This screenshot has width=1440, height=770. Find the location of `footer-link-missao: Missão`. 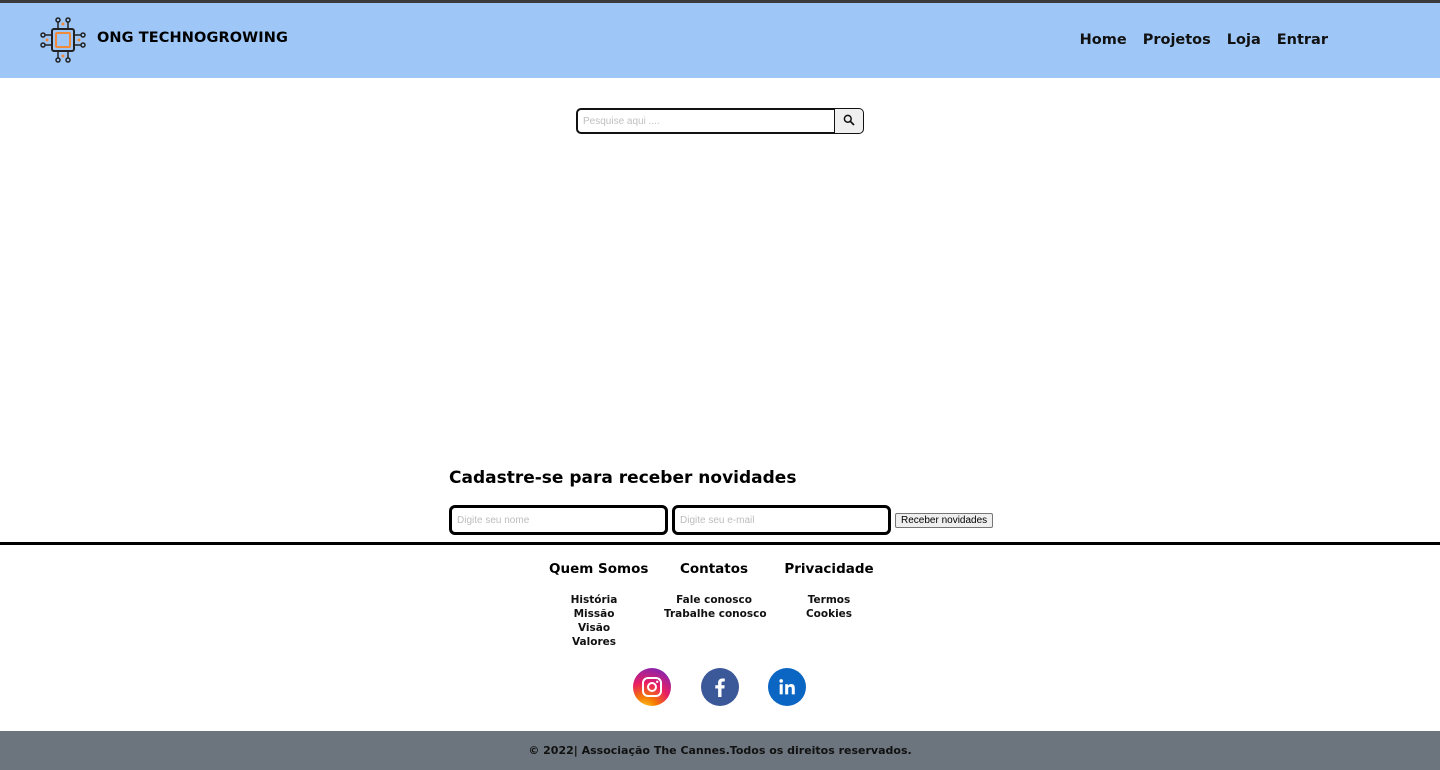

footer-link-missao: Missão is located at coordinates (594, 614).